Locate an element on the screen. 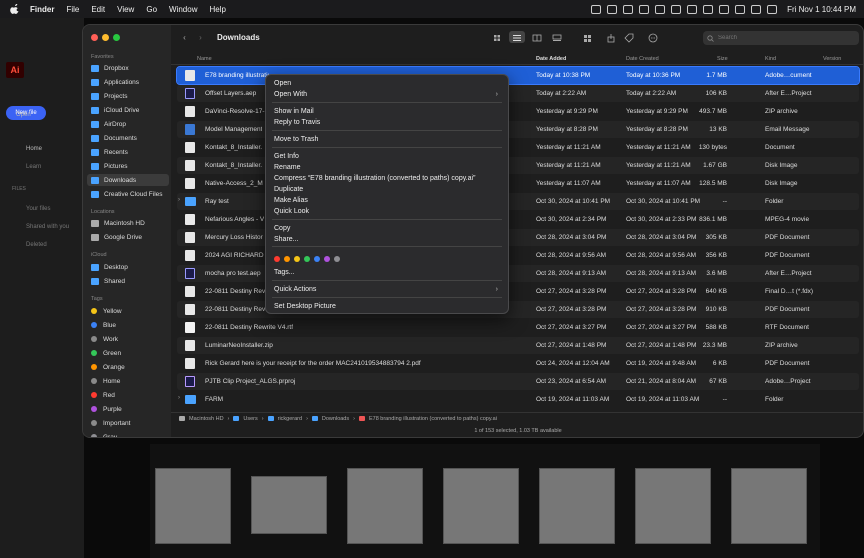 This screenshot has width=864, height=558. group-button is located at coordinates (589, 37).